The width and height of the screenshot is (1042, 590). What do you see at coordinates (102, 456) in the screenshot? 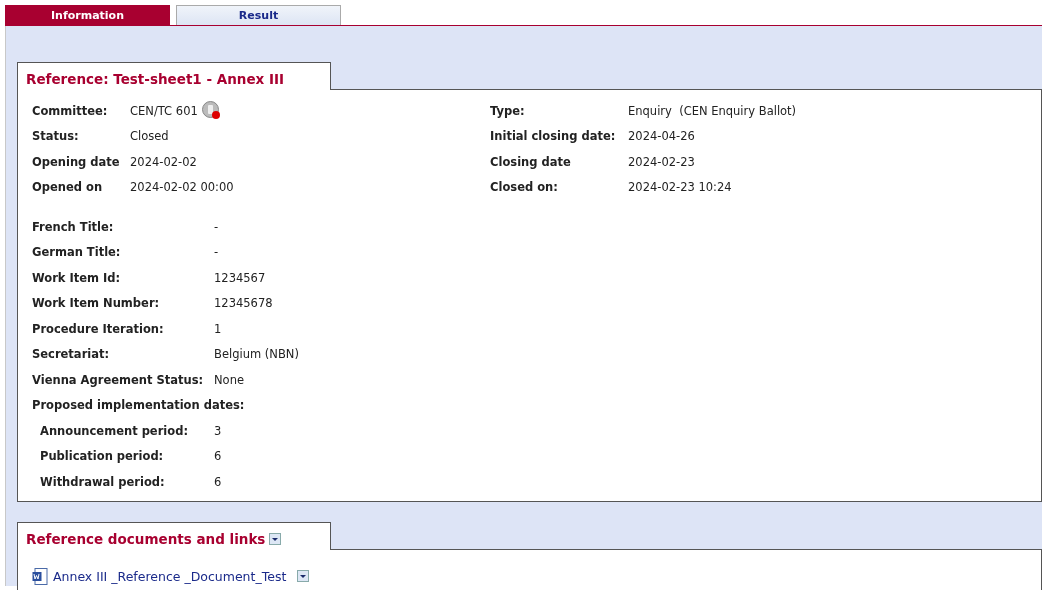
I see `field-label: Publication period:` at bounding box center [102, 456].